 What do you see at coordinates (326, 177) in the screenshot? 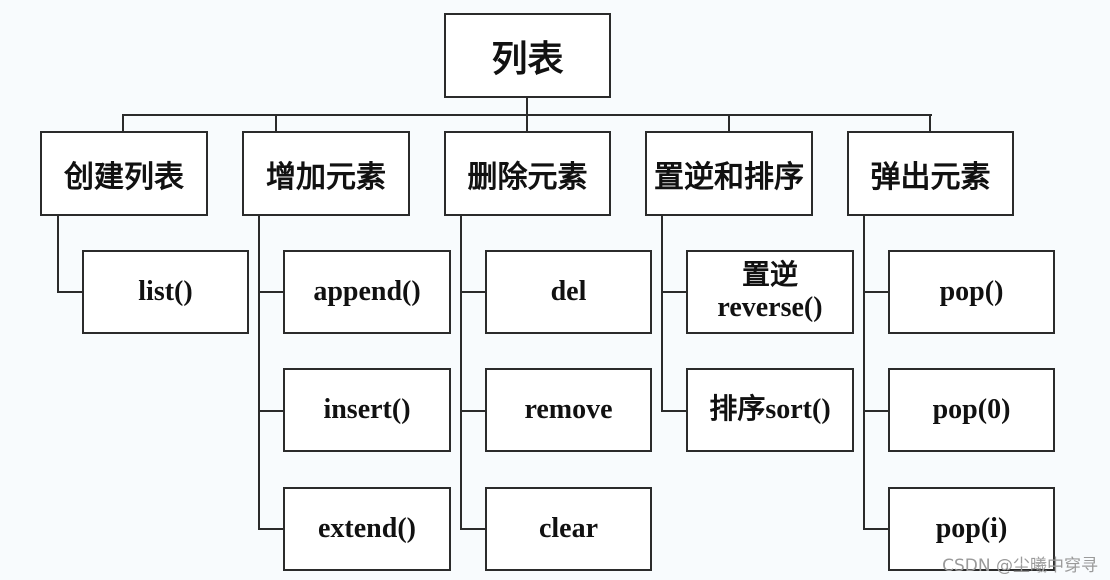
I see `category-label: 增加元素` at bounding box center [326, 177].